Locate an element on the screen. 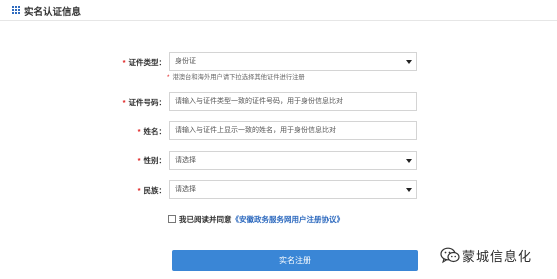 This screenshot has width=557, height=279. gender-label: * 性别： is located at coordinates (116, 160).